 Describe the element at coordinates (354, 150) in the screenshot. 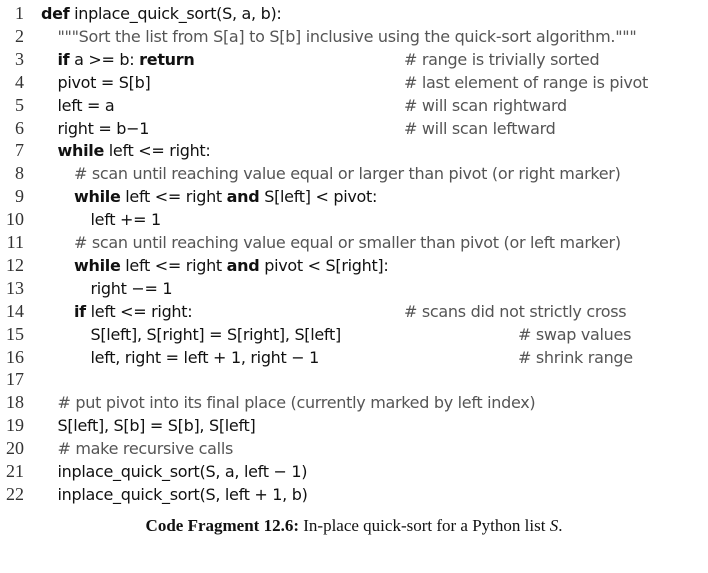

I see `code-line: 7 while left <= right:` at that location.